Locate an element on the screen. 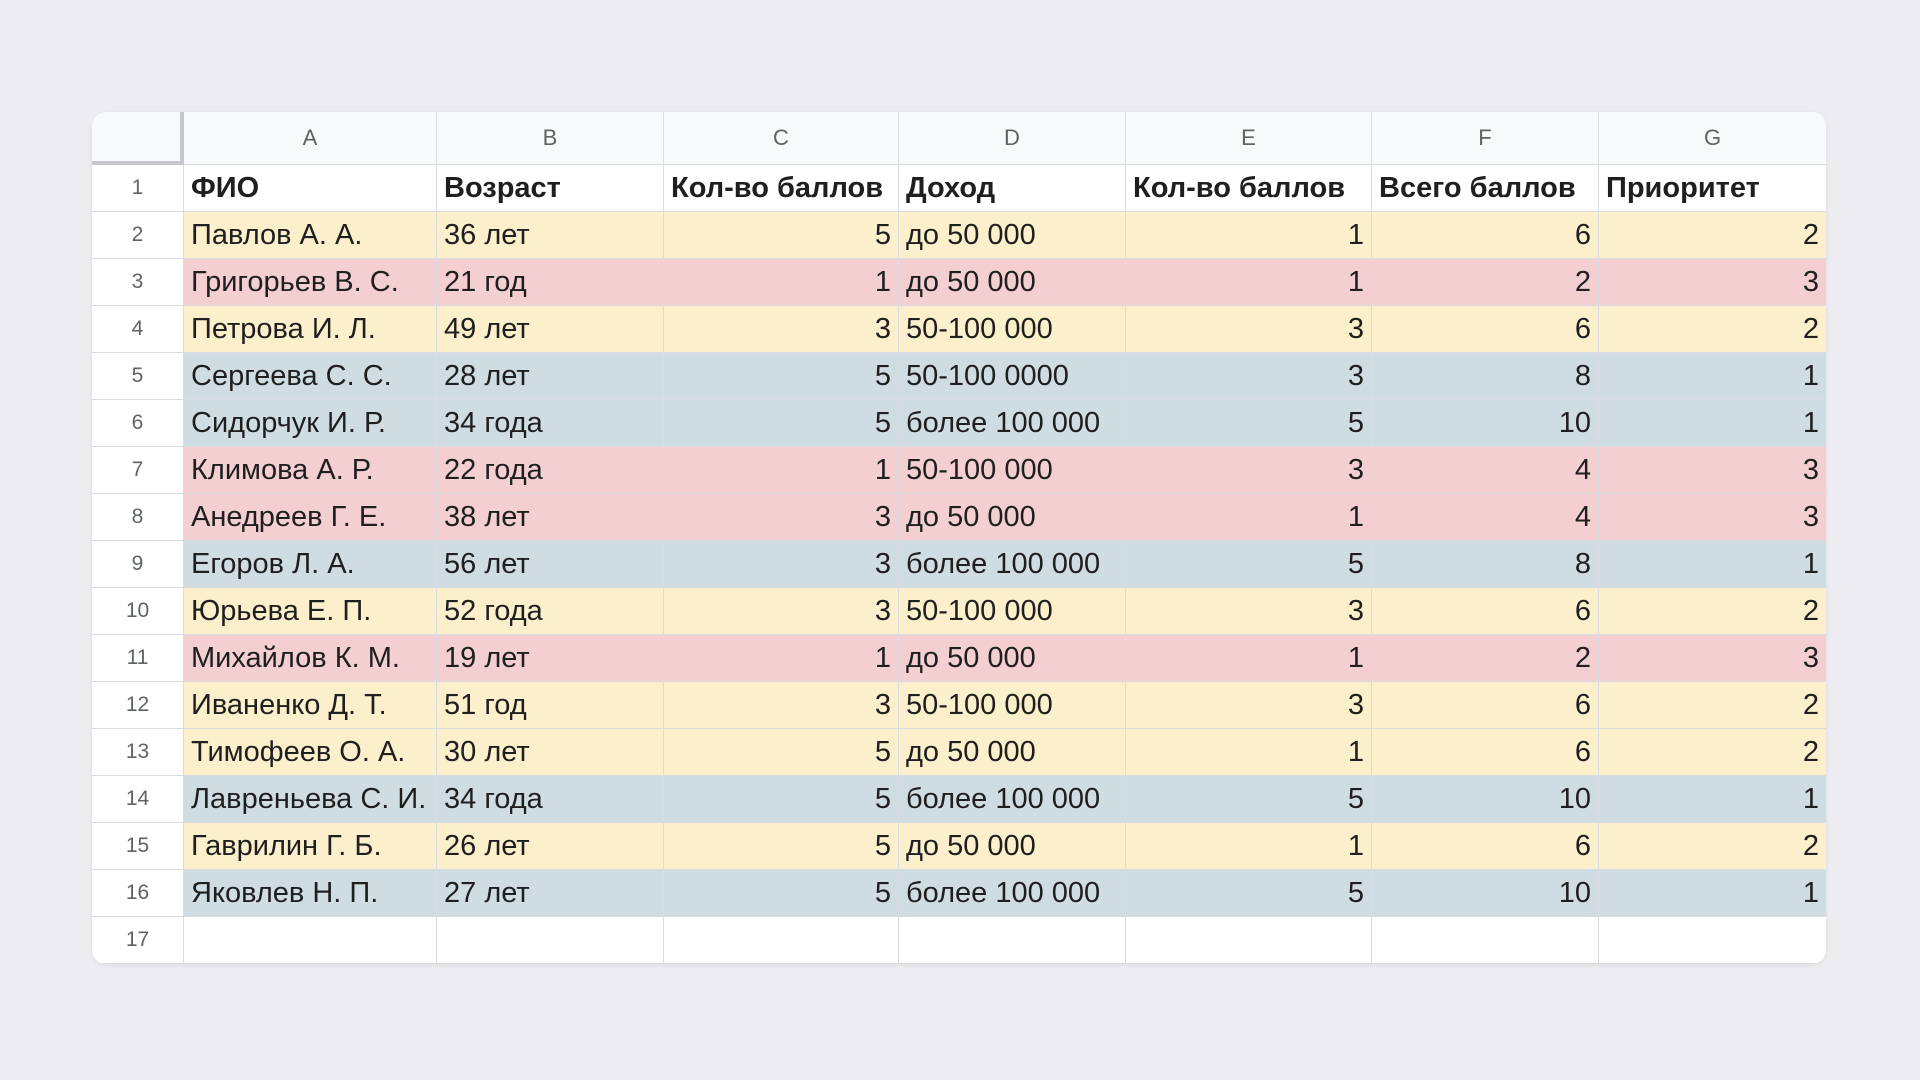 The height and width of the screenshot is (1080, 1920). data-cell: Петрова И. Л. is located at coordinates (310, 329).